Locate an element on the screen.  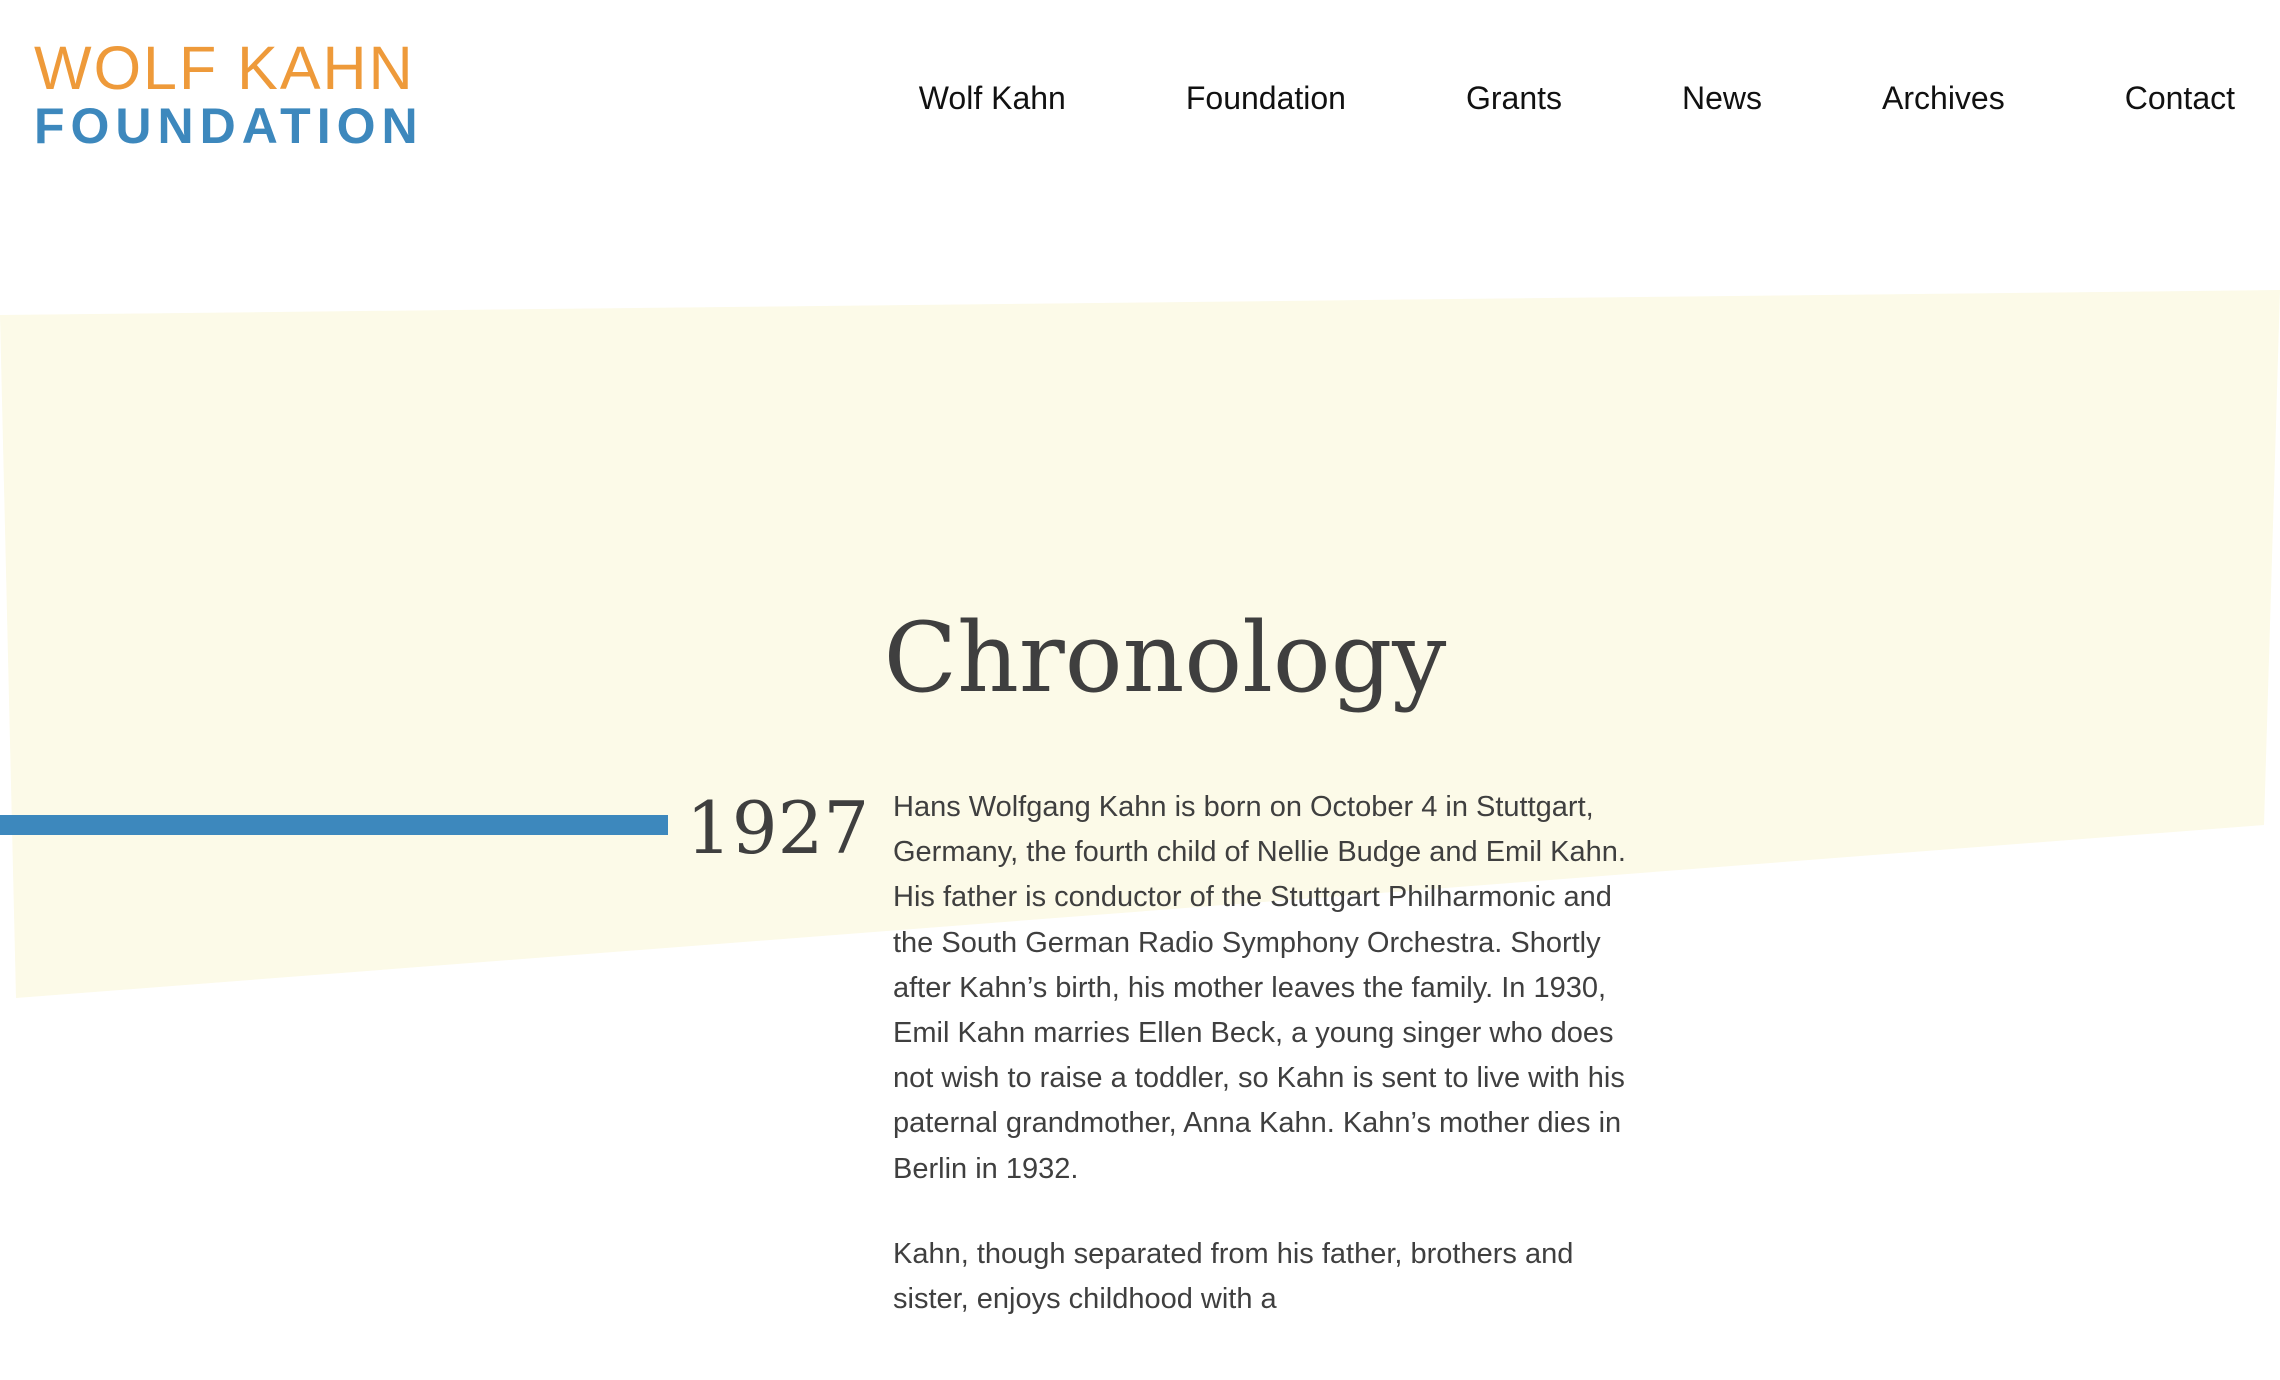
nav-item-grants: Grants is located at coordinates (1514, 98).